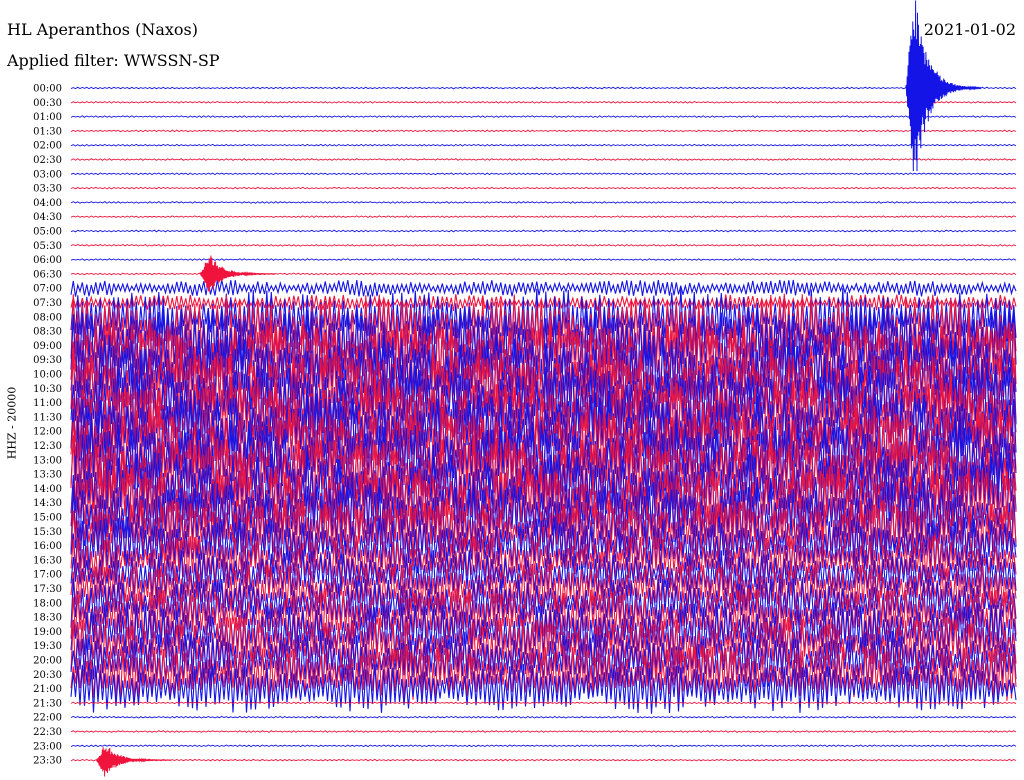  What do you see at coordinates (47, 232) in the screenshot?
I see `time-label: 05:00` at bounding box center [47, 232].